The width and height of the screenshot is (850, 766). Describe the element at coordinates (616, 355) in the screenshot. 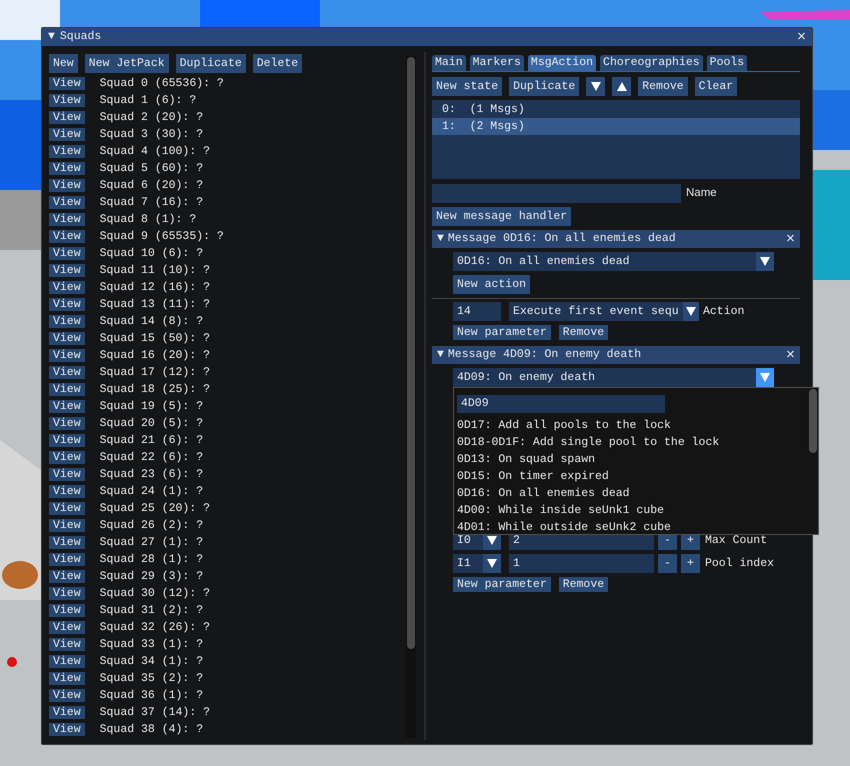

I see `message-header: ▼ Message 4D09: On enemy death ×` at that location.